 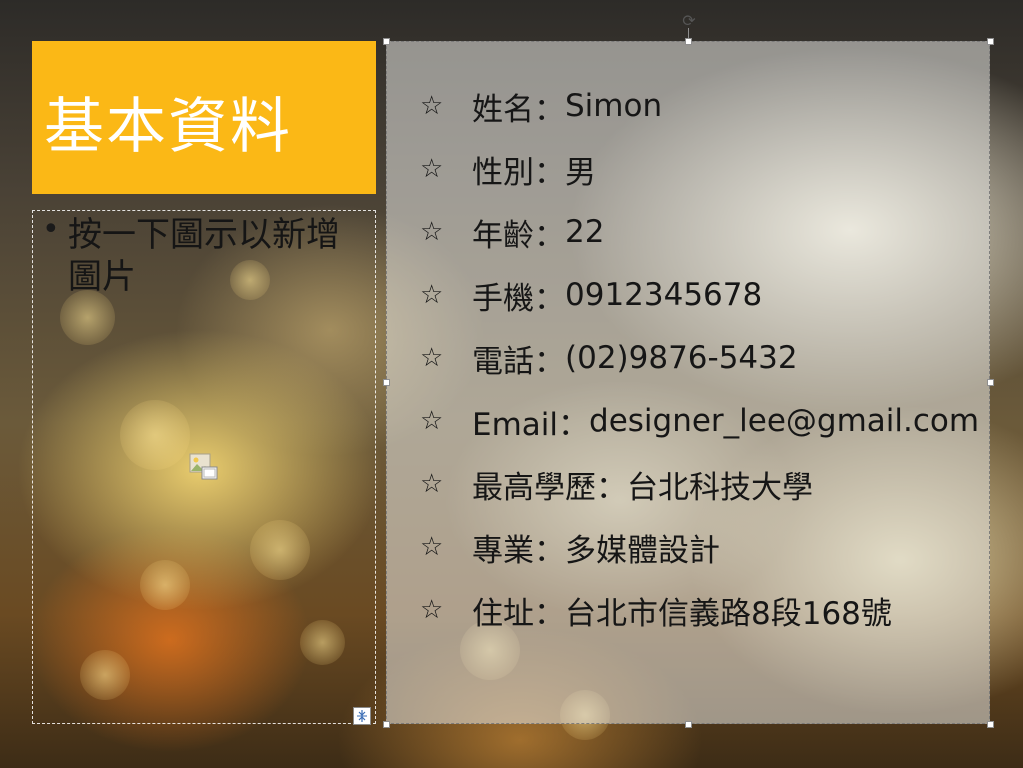 What do you see at coordinates (386, 382) in the screenshot?
I see `resize-handle-left` at bounding box center [386, 382].